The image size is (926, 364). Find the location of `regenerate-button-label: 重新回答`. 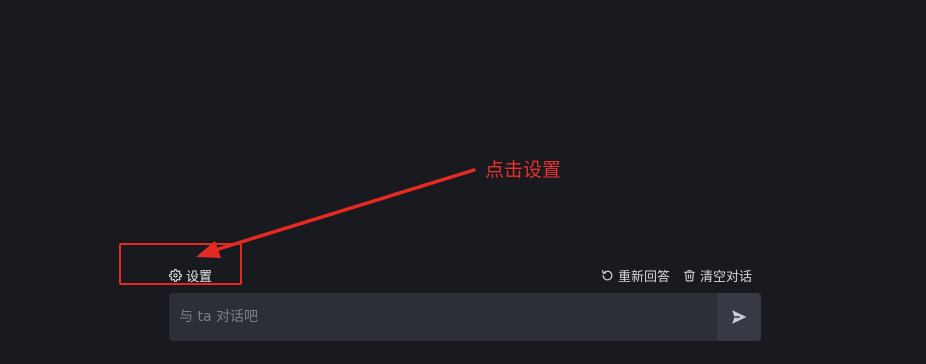

regenerate-button-label: 重新回答 is located at coordinates (644, 277).